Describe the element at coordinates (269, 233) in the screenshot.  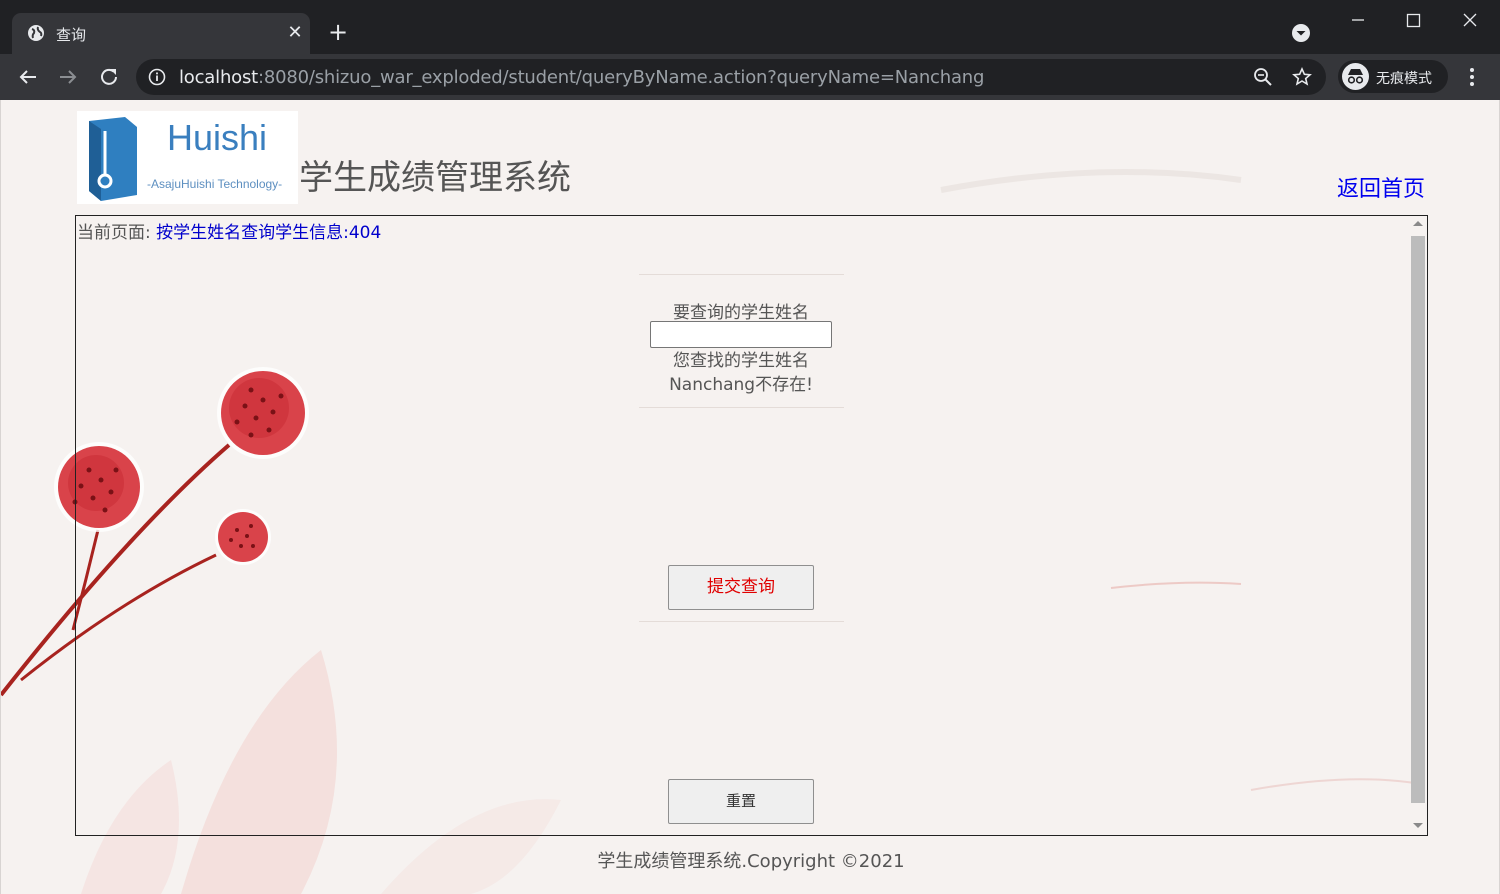
I see `breadcrumb-current: 按学生姓名查询学生信息:404` at that location.